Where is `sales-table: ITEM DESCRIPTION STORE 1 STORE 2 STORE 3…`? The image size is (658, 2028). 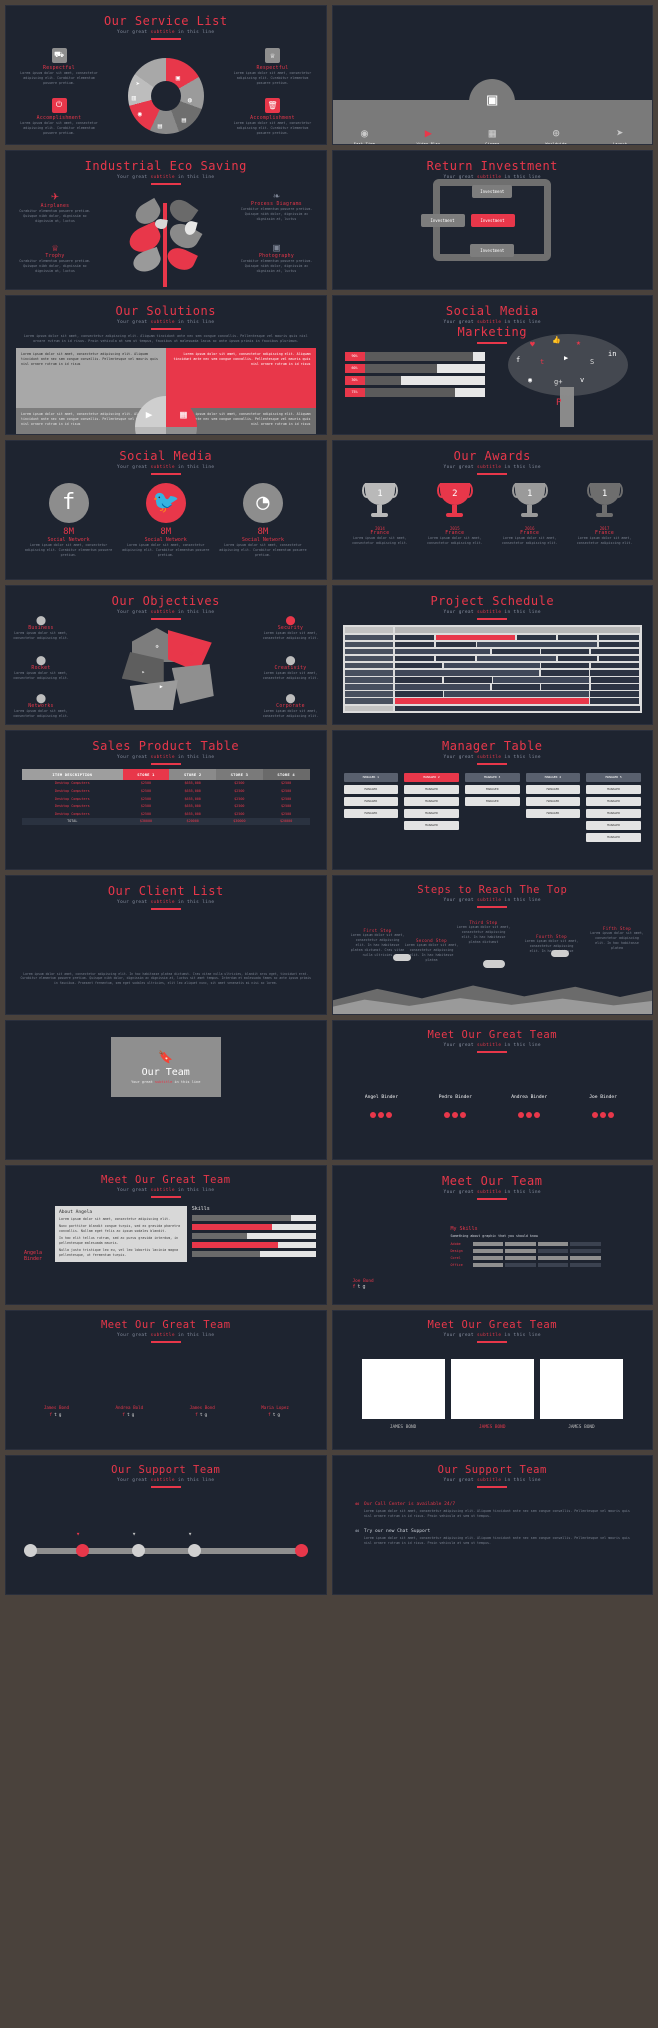
sales-table: ITEM DESCRIPTION STORE 1 STORE 2 STORE 3… is located at coordinates (165, 797).